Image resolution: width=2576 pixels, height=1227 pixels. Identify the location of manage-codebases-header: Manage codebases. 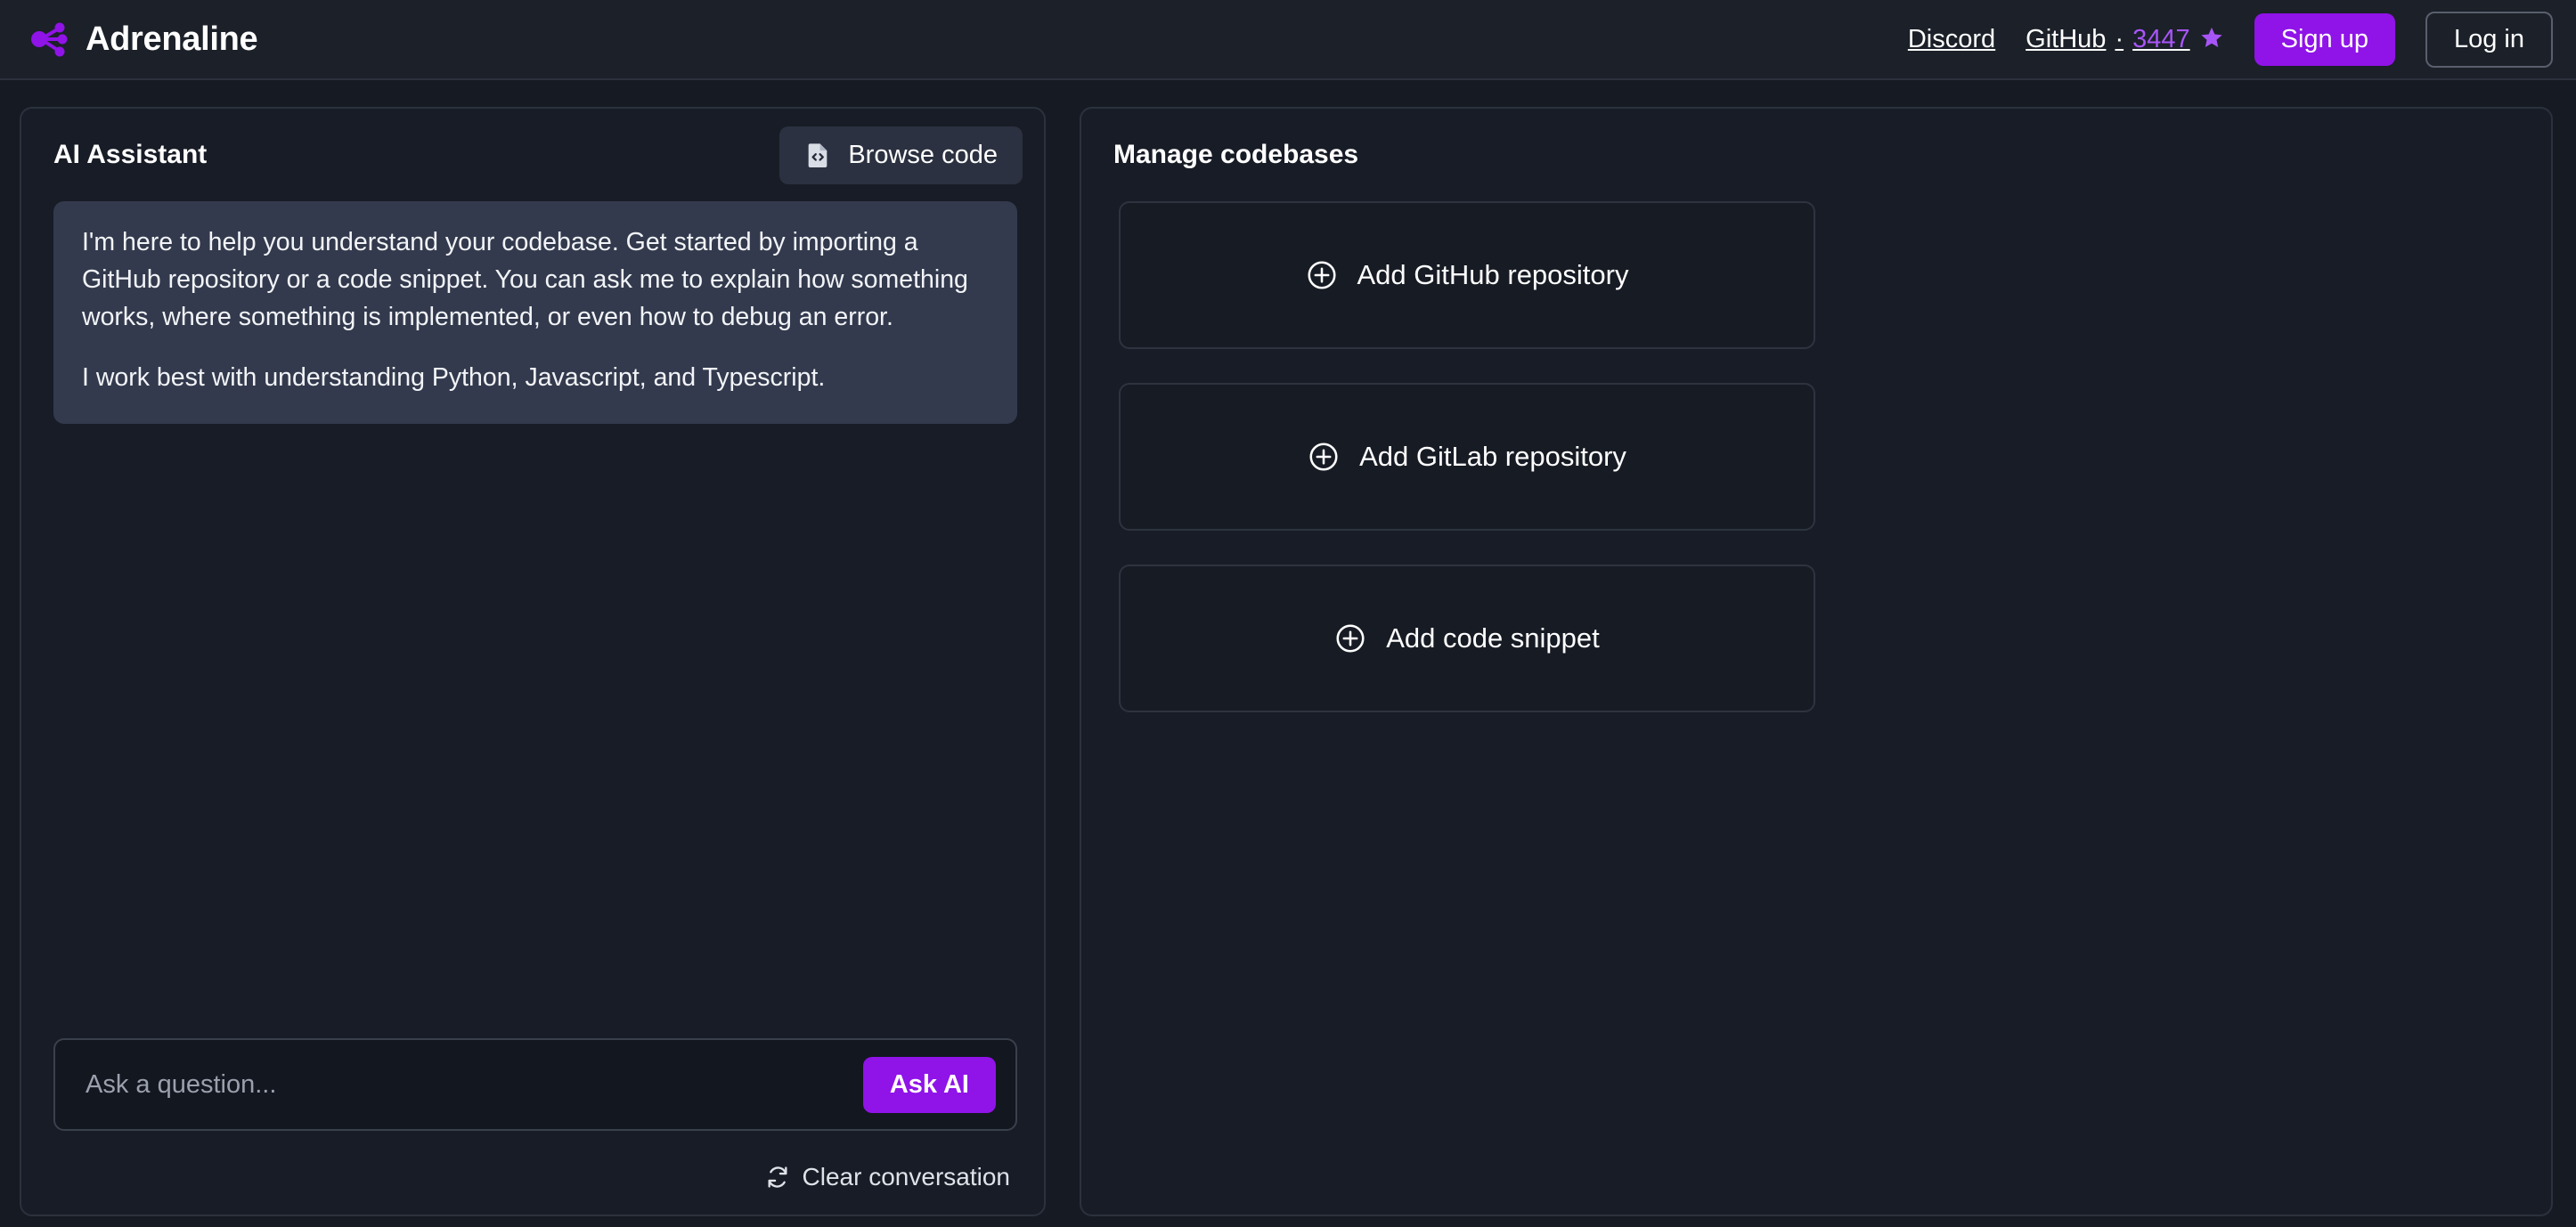
(1816, 155).